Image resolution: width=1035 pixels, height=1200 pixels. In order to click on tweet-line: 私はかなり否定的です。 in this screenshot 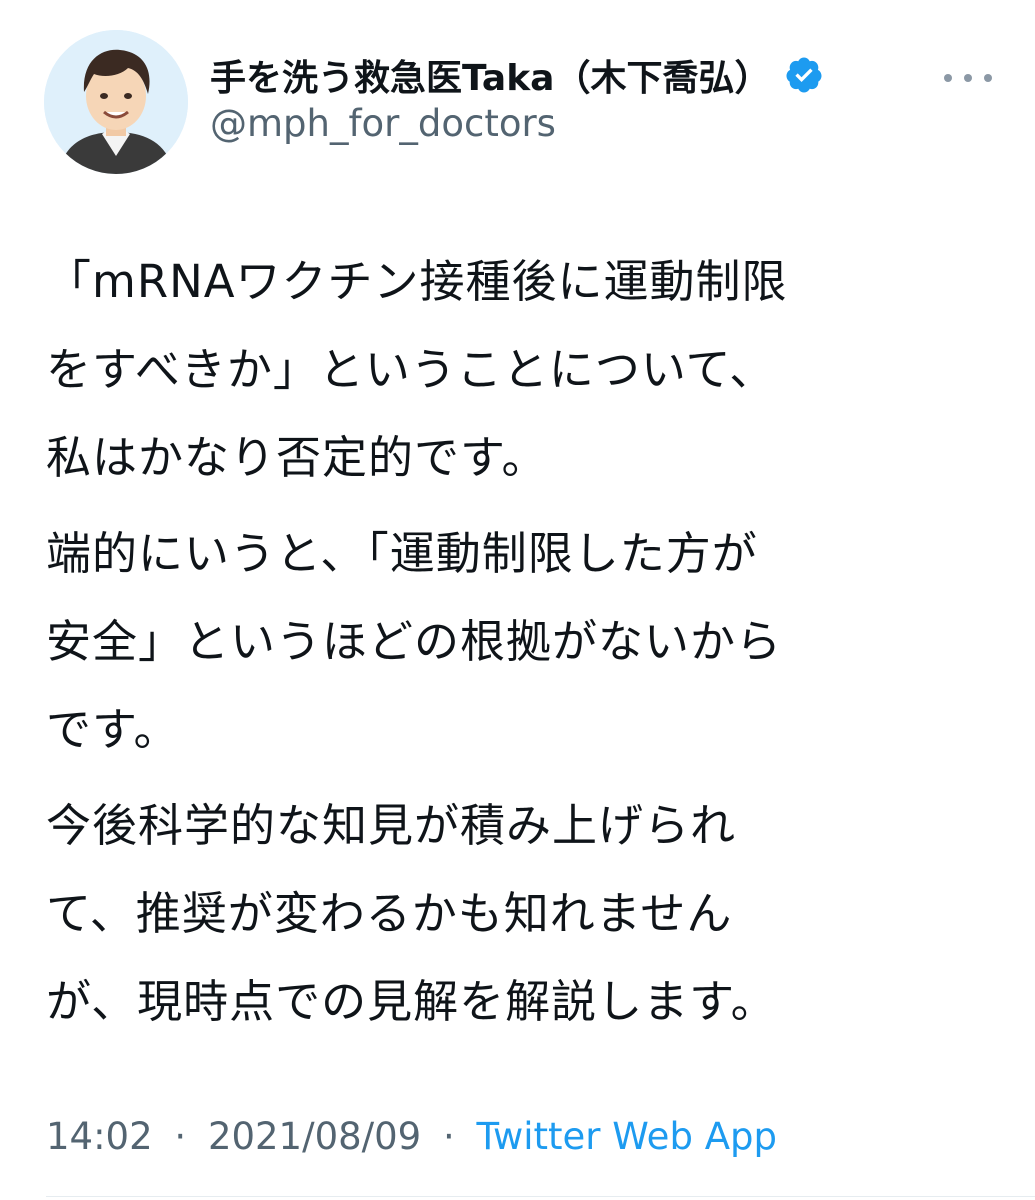, I will do `click(297, 457)`.